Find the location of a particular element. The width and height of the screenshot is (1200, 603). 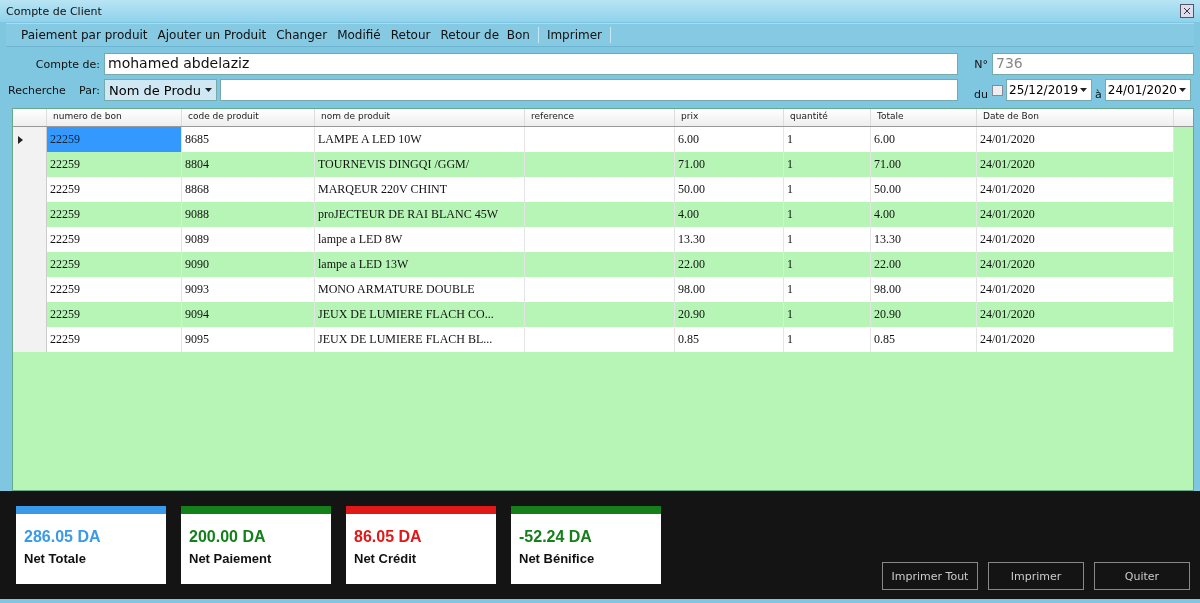

table-cell: 9090 is located at coordinates (248, 264).